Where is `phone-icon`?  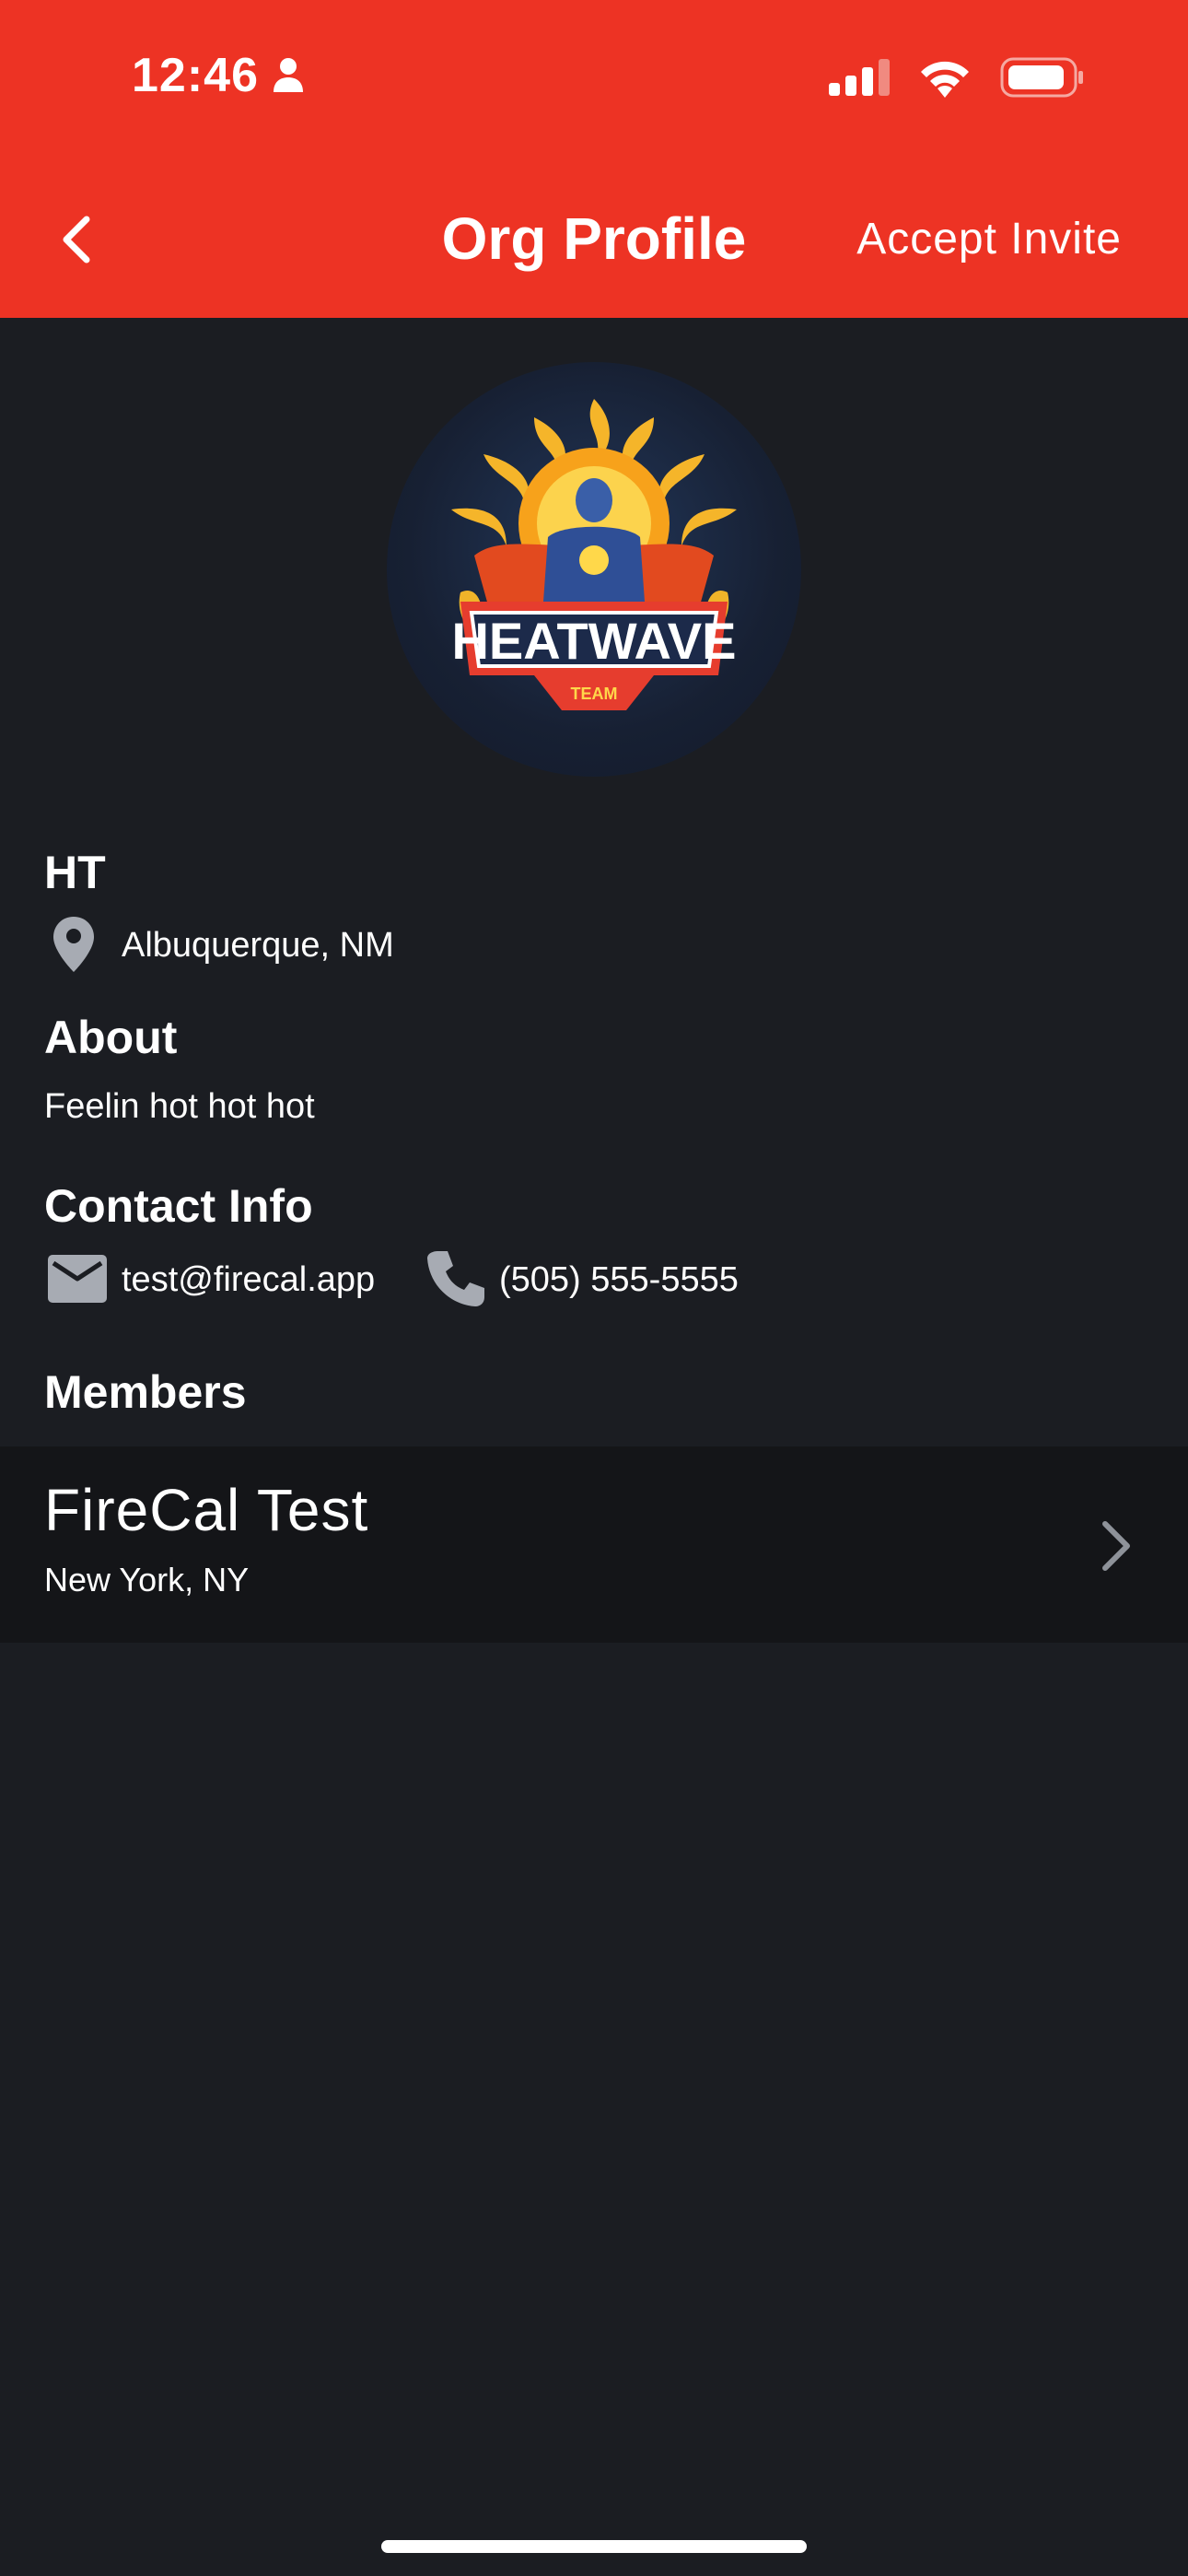 phone-icon is located at coordinates (455, 1277).